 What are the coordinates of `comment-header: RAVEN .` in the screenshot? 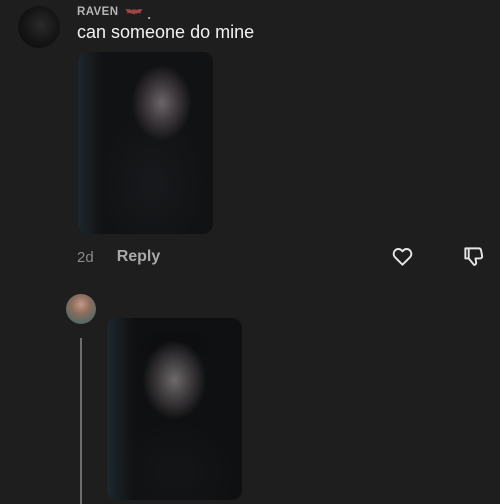 It's located at (114, 13).